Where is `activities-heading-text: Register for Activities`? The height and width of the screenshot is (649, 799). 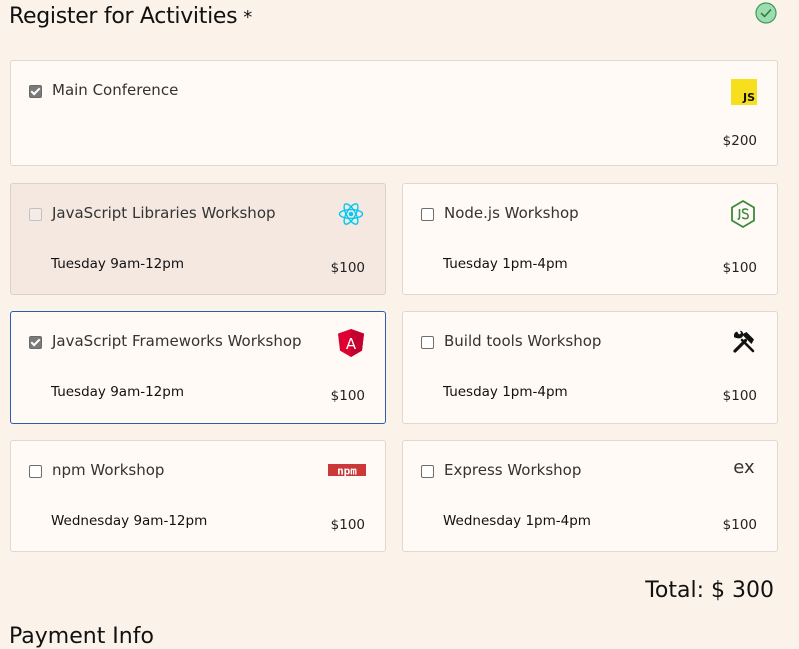
activities-heading-text: Register for Activities is located at coordinates (123, 16).